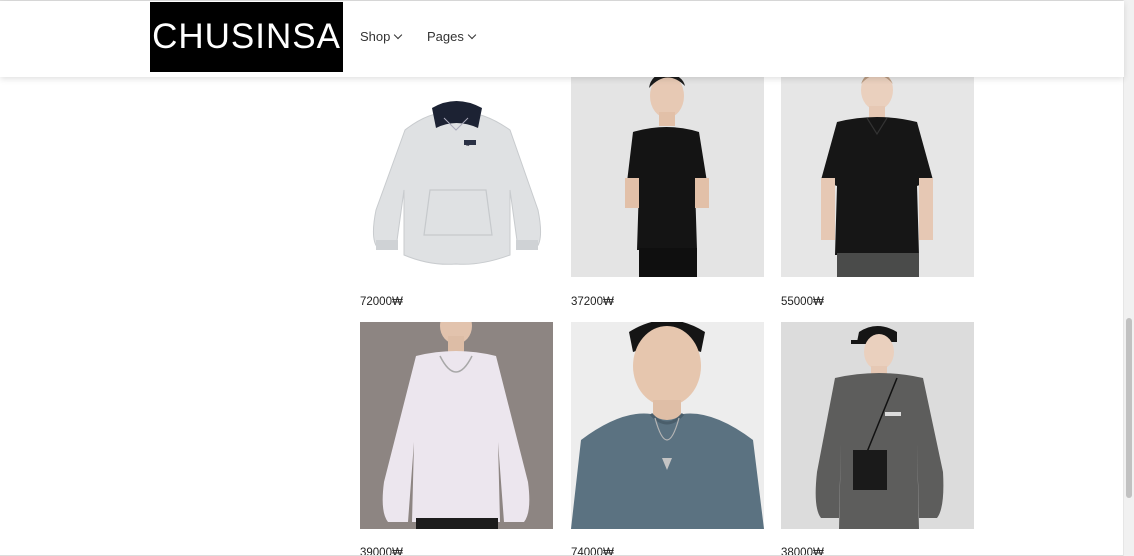  What do you see at coordinates (381, 302) in the screenshot?
I see `product-price: 72000₩` at bounding box center [381, 302].